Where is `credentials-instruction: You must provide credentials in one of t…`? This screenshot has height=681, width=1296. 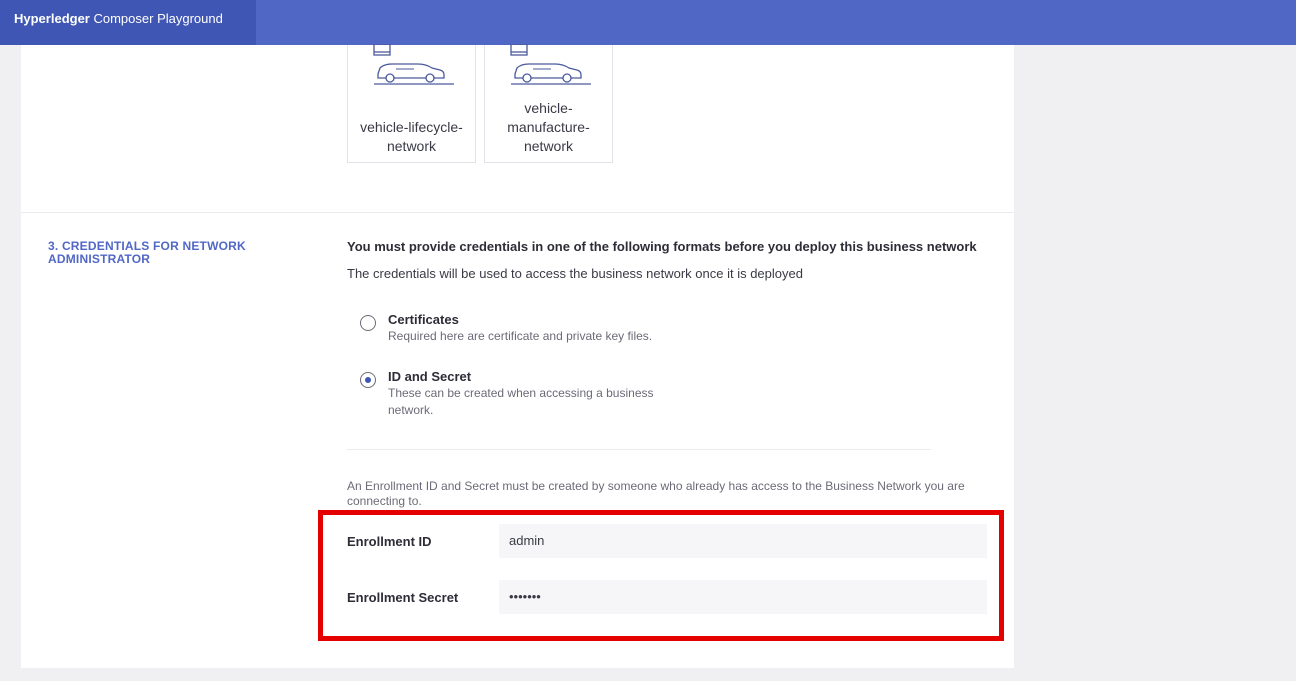 credentials-instruction: You must provide credentials in one of t… is located at coordinates (662, 246).